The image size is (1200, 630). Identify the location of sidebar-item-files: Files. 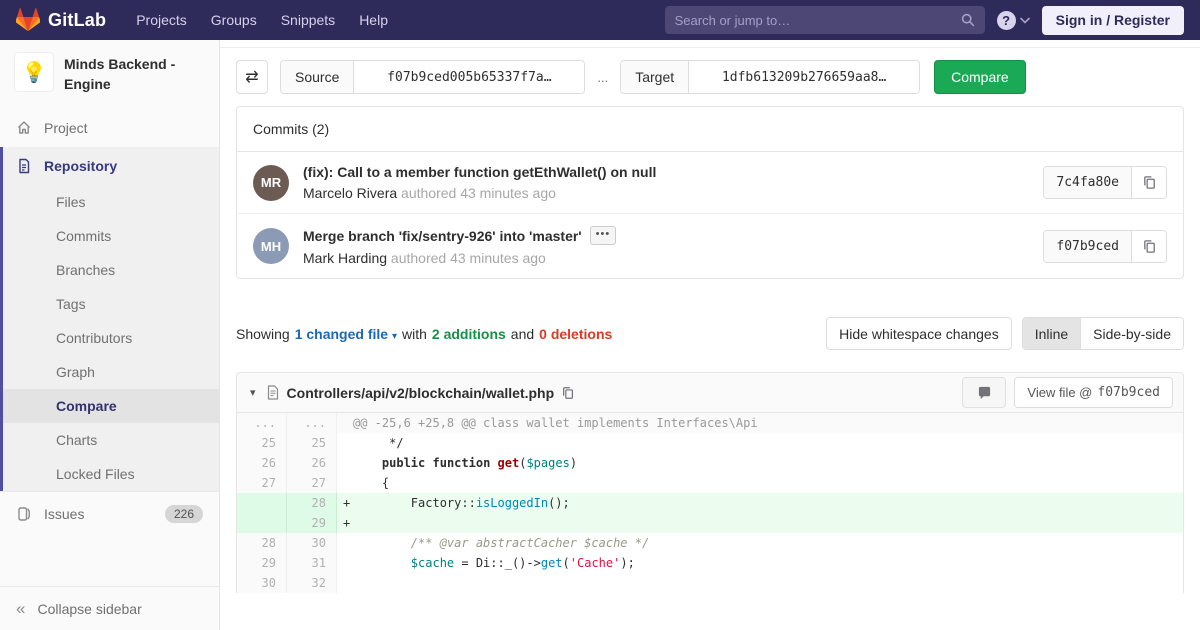
(111, 202).